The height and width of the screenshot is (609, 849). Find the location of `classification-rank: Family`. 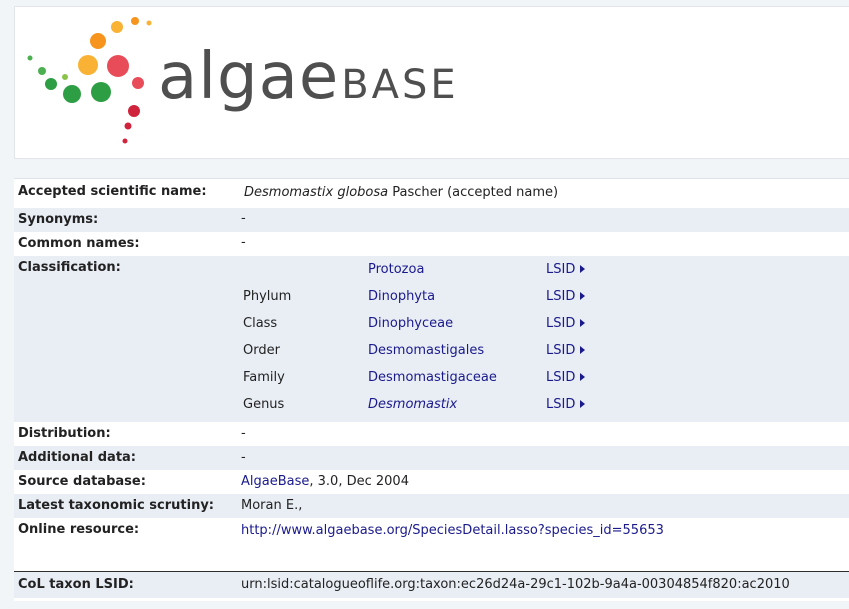

classification-rank: Family is located at coordinates (264, 377).